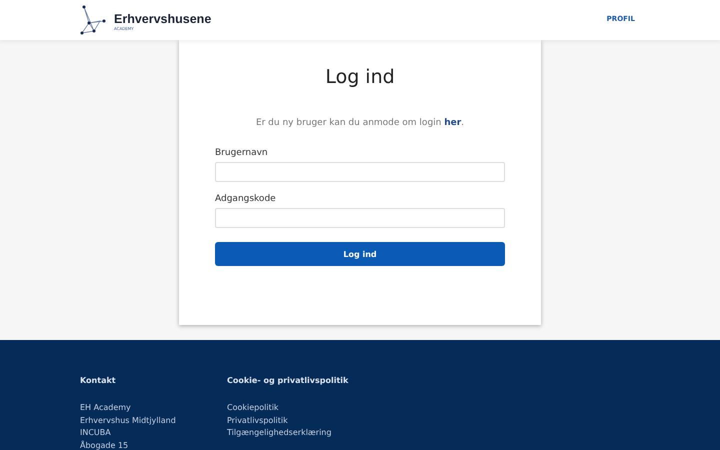 Image resolution: width=720 pixels, height=450 pixels. Describe the element at coordinates (153, 420) in the screenshot. I see `footer-link: Erhvervshus Midtjylland` at that location.